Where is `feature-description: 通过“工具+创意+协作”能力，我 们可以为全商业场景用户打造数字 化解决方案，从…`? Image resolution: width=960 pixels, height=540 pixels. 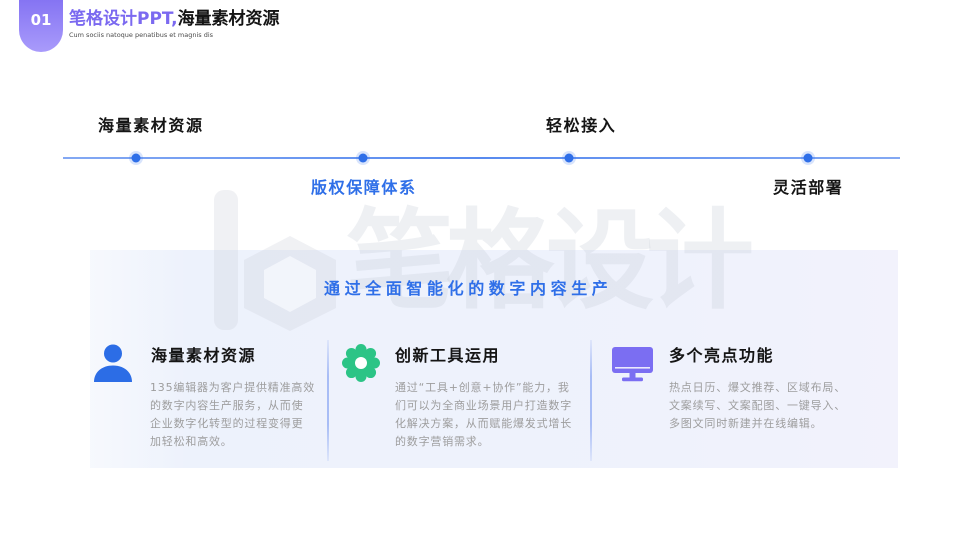 feature-description: 通过“工具+创意+协作”能力，我 们可以为全商业场景用户打造数字 化解决方案，从… is located at coordinates (483, 415).